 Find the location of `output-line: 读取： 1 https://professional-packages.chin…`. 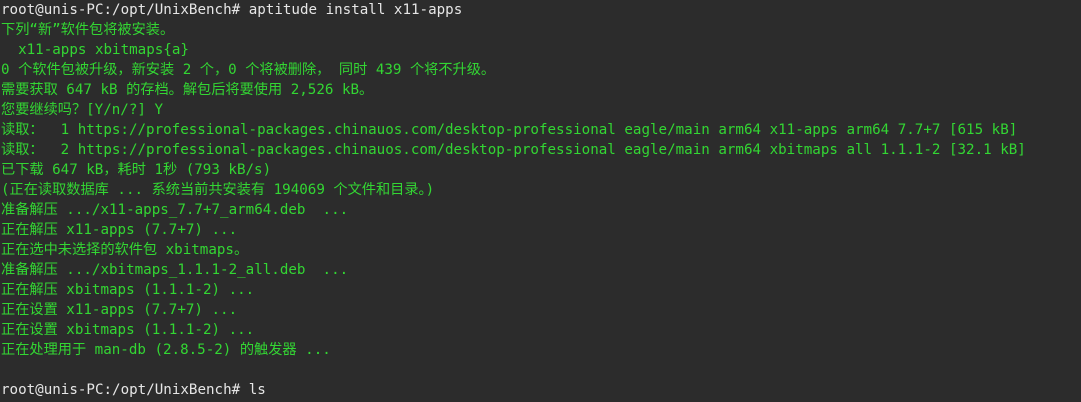

output-line: 读取： 1 https://professional-packages.chin… is located at coordinates (509, 130).